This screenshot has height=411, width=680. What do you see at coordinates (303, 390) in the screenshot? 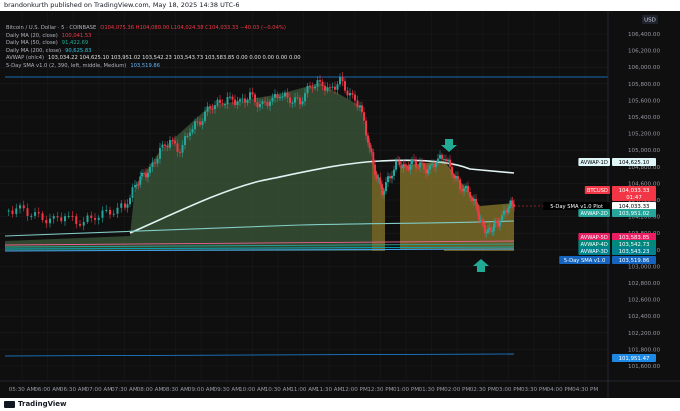
I see `time-axis-label: 11:00 AM` at bounding box center [303, 390].